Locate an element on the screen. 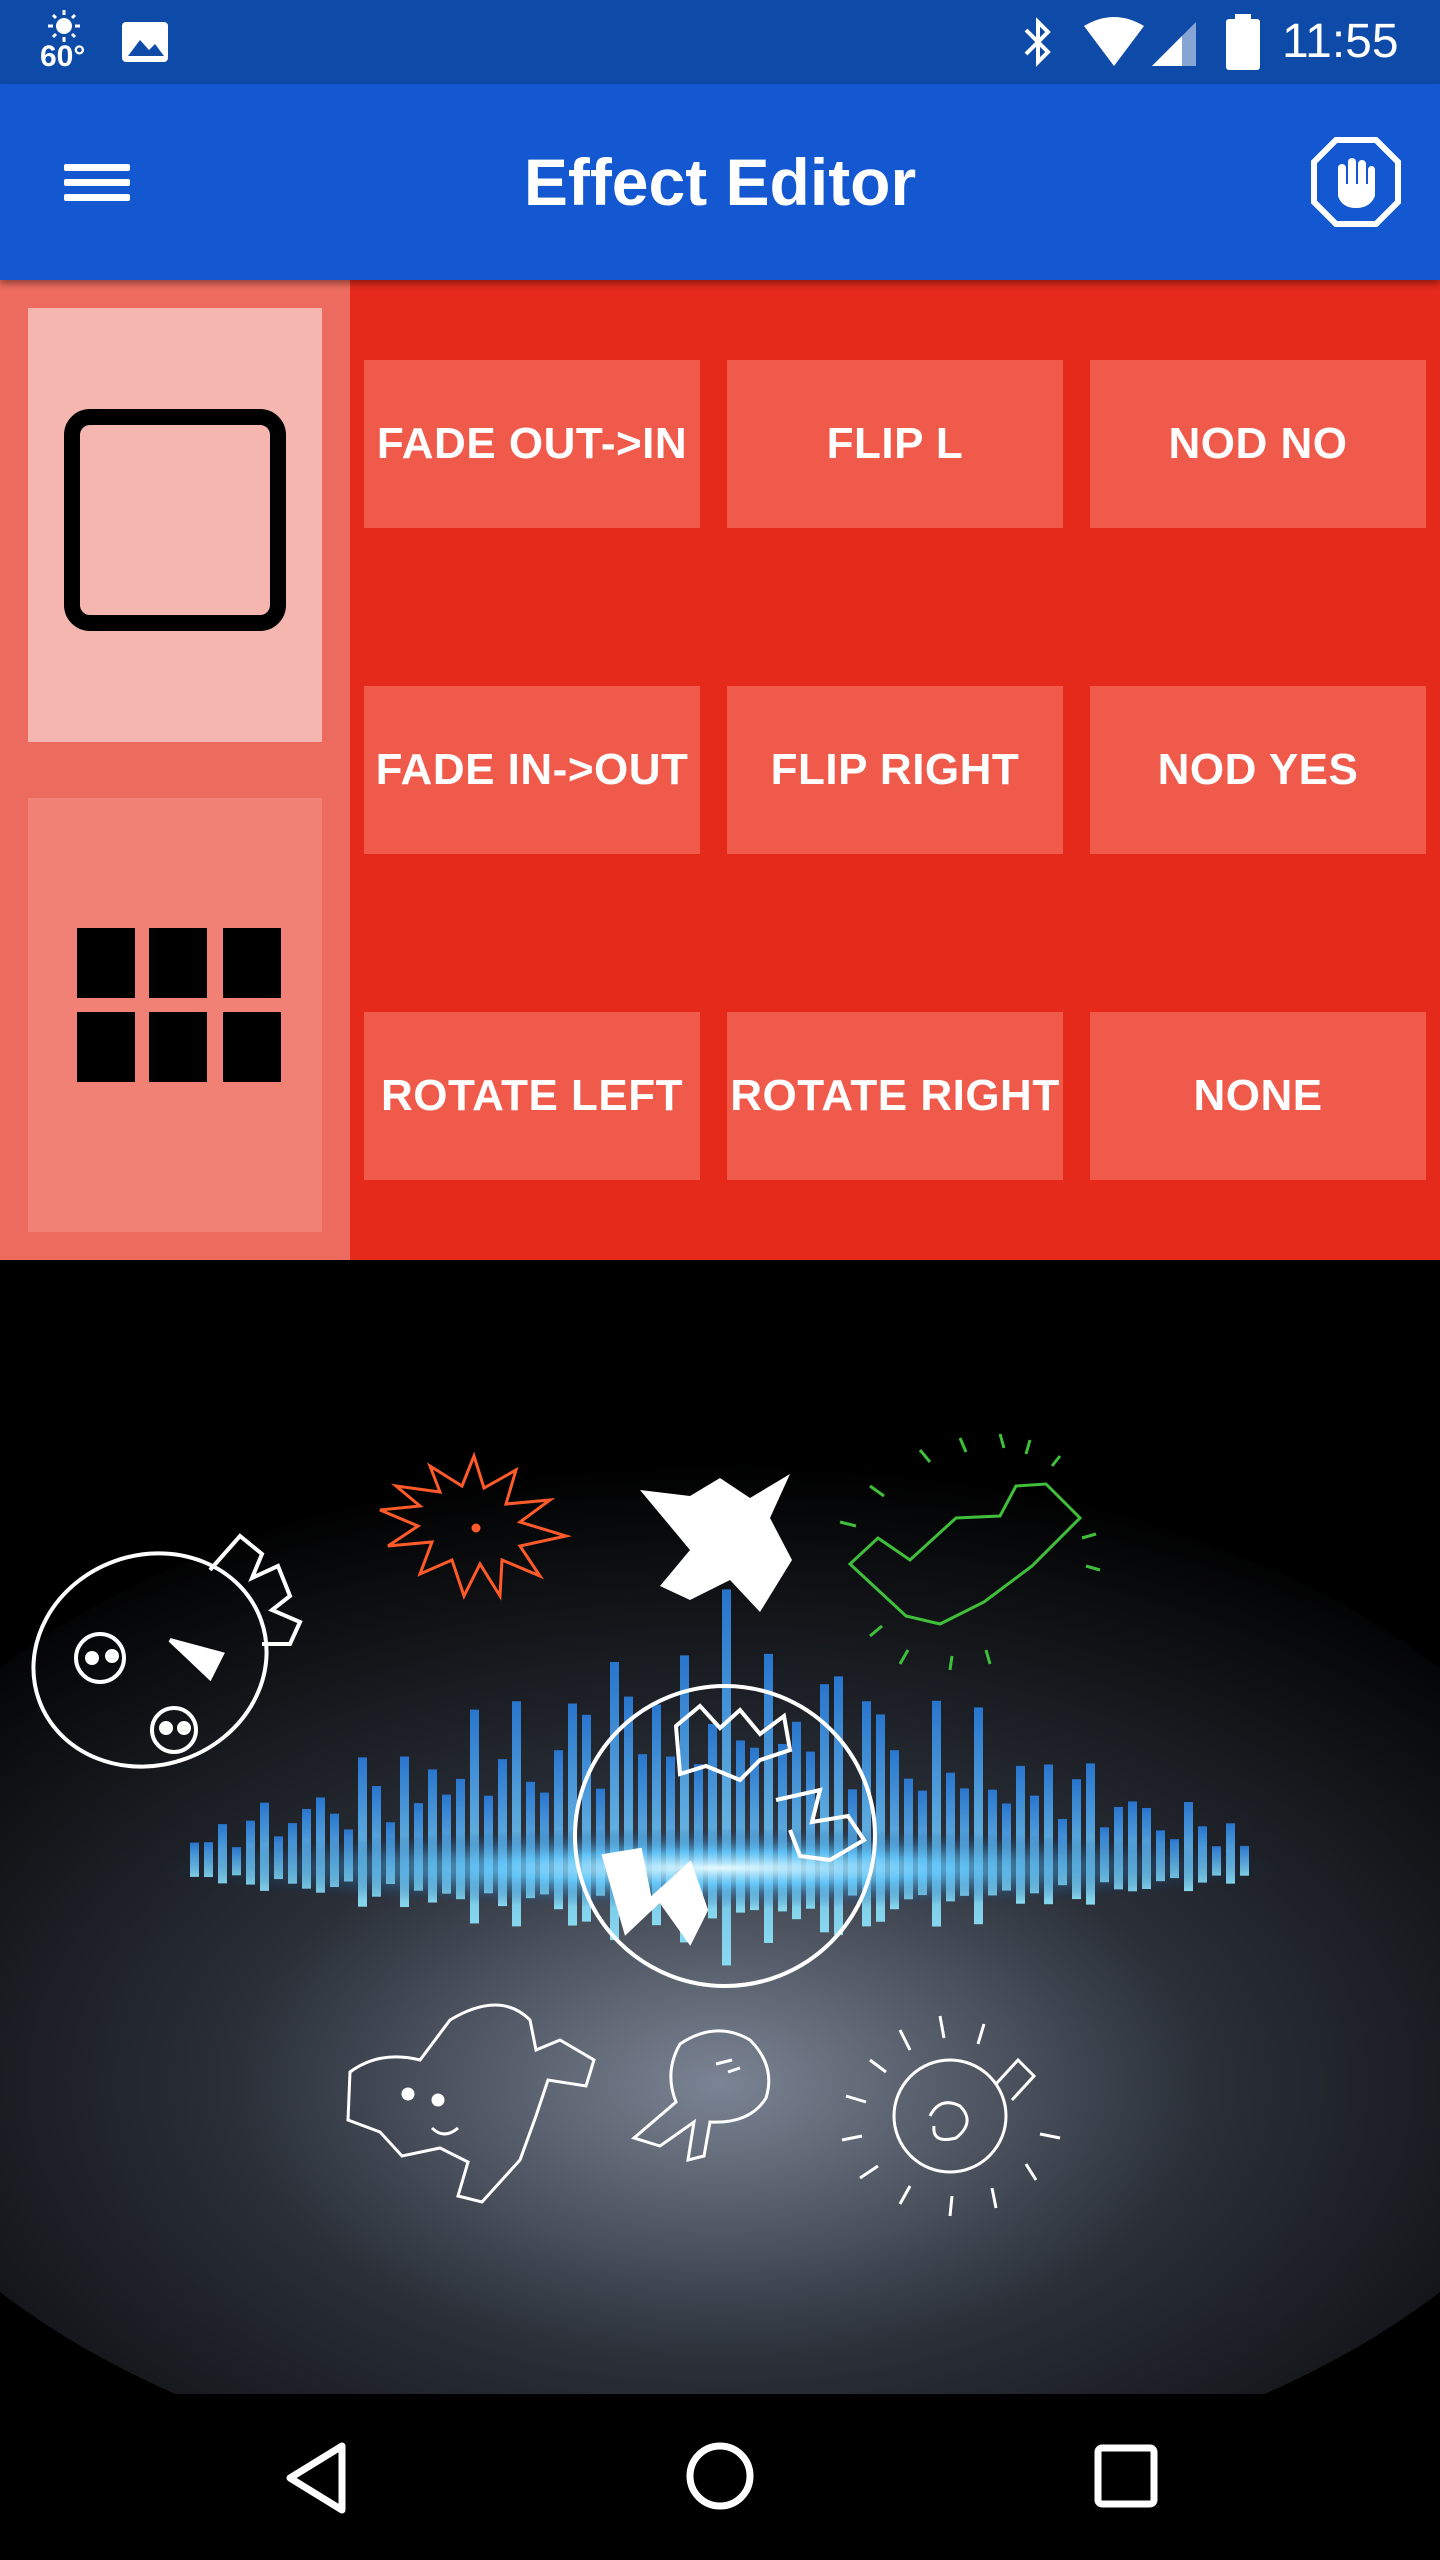  stop-hand-icon is located at coordinates (1356, 182).